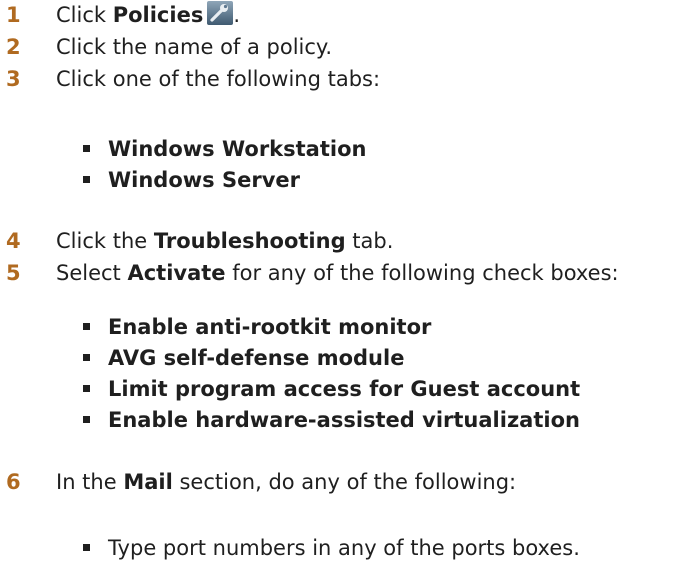  Describe the element at coordinates (218, 79) in the screenshot. I see `step-text: Click one of the following tabs:` at that location.